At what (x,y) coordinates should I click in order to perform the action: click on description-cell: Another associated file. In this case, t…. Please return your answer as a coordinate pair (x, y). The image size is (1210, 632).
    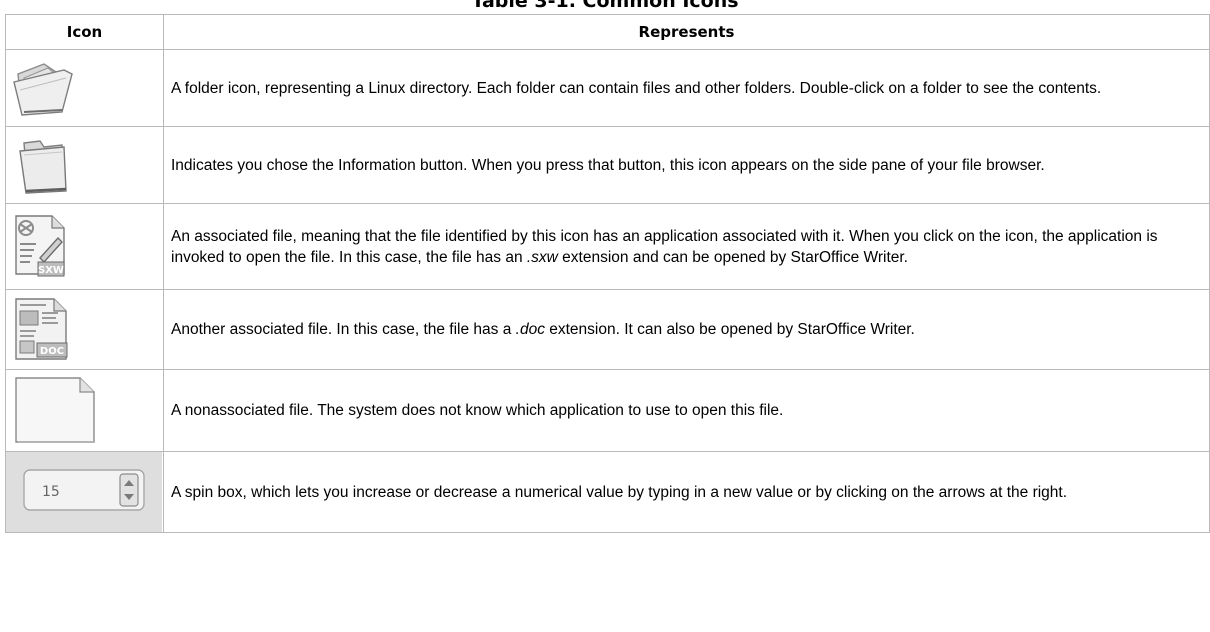
    Looking at the image, I should click on (686, 329).